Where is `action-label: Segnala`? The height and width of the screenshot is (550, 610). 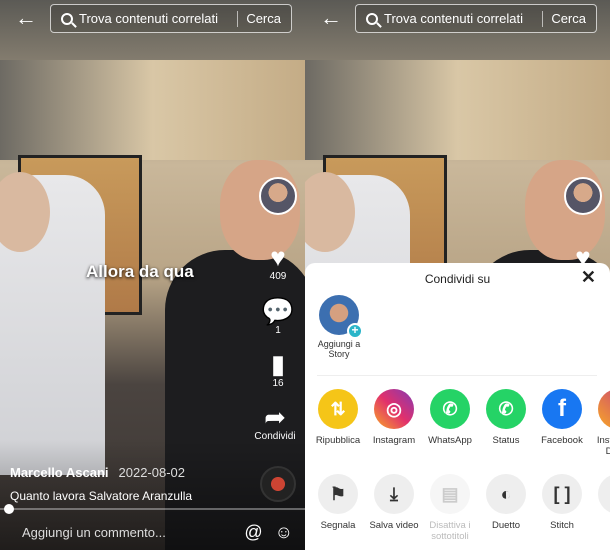 action-label: Segnala is located at coordinates (338, 525).